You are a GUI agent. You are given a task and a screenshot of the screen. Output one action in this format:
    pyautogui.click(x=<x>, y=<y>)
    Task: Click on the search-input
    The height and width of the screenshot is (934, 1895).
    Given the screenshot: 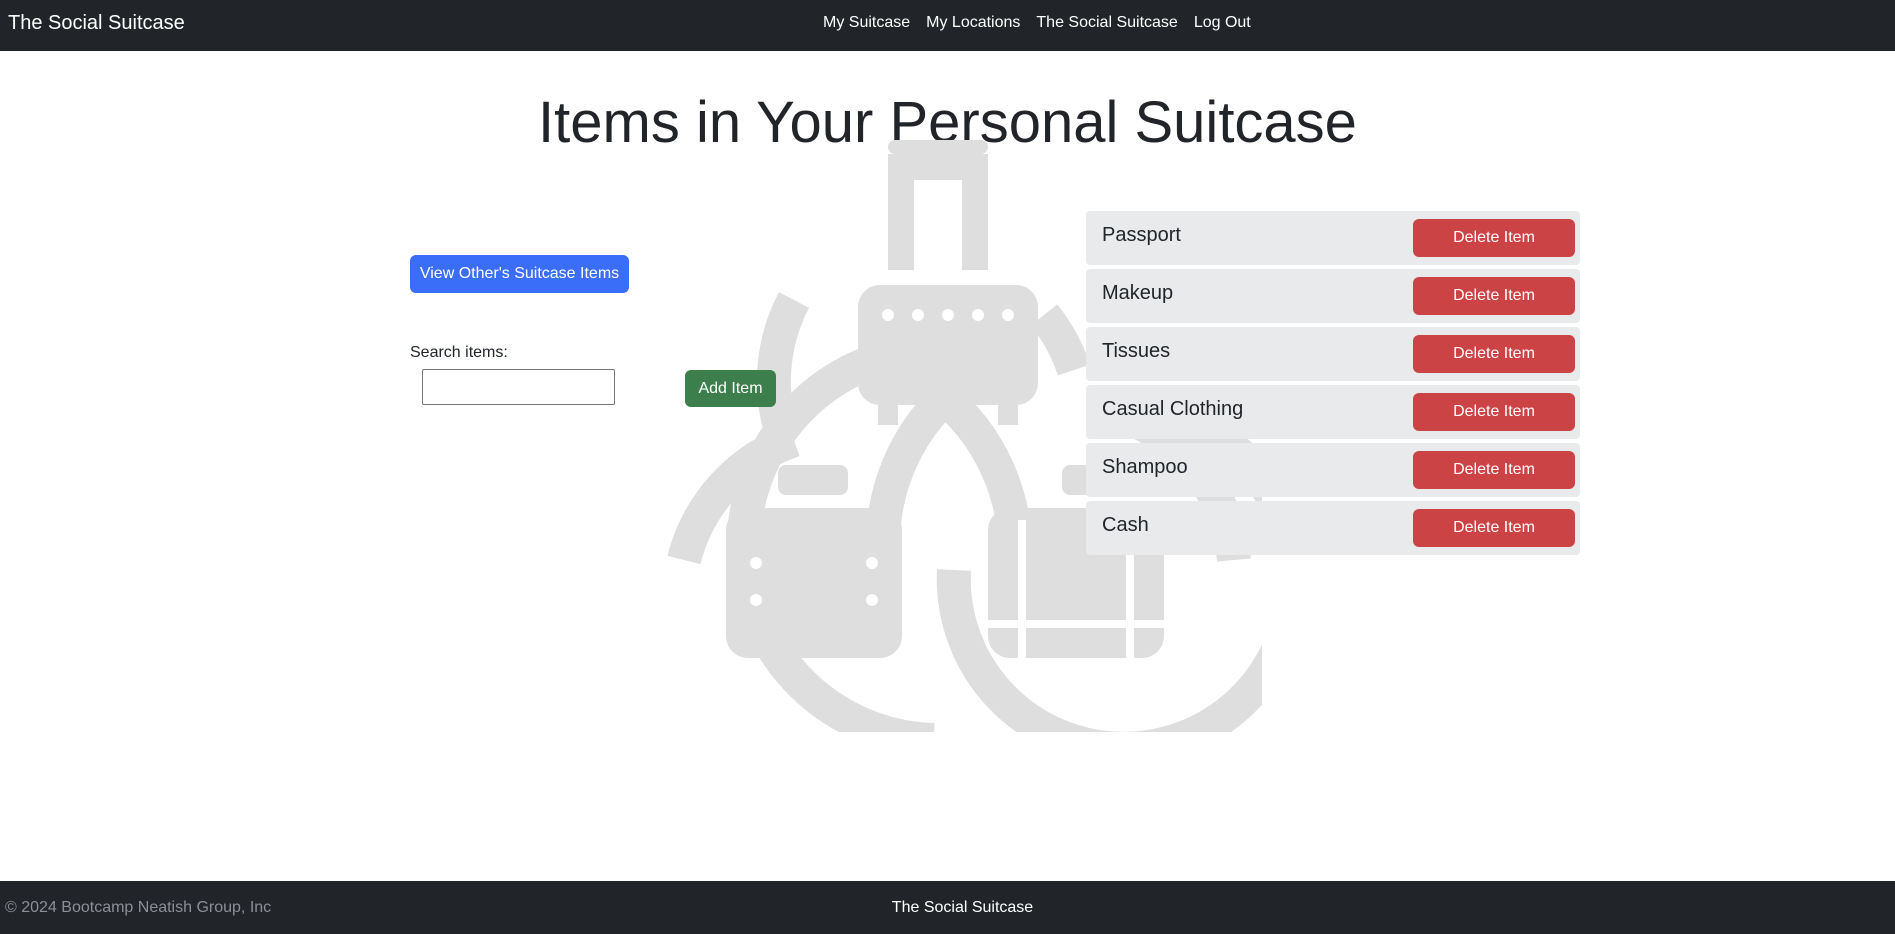 What is the action you would take?
    pyautogui.click(x=518, y=387)
    